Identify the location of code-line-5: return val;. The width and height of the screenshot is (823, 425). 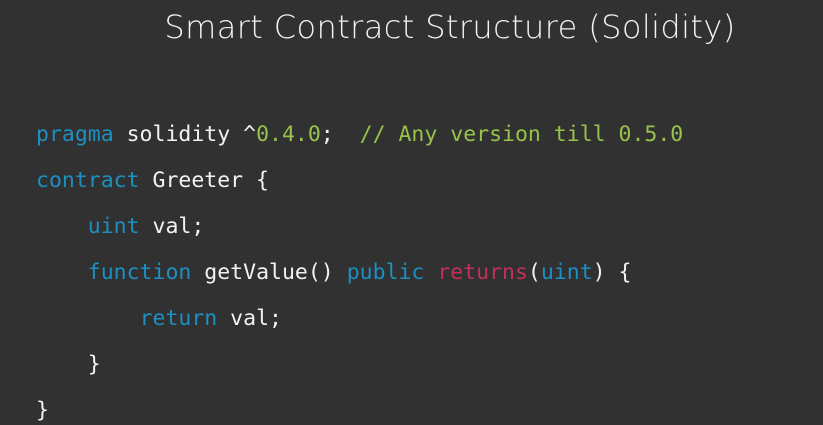
(359, 319).